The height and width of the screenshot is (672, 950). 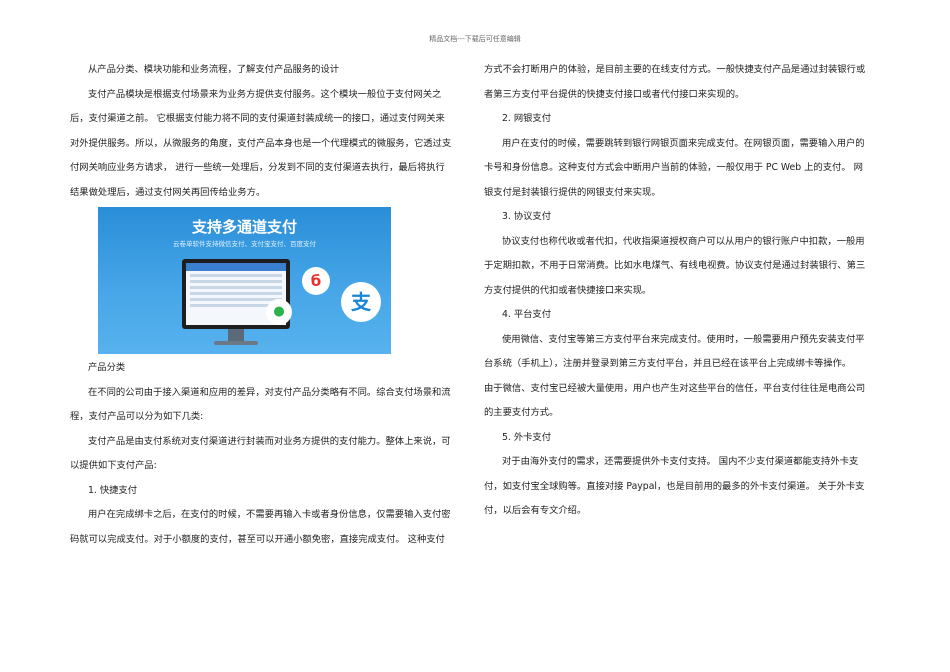 I want to click on alipay-icon: 支, so click(x=361, y=302).